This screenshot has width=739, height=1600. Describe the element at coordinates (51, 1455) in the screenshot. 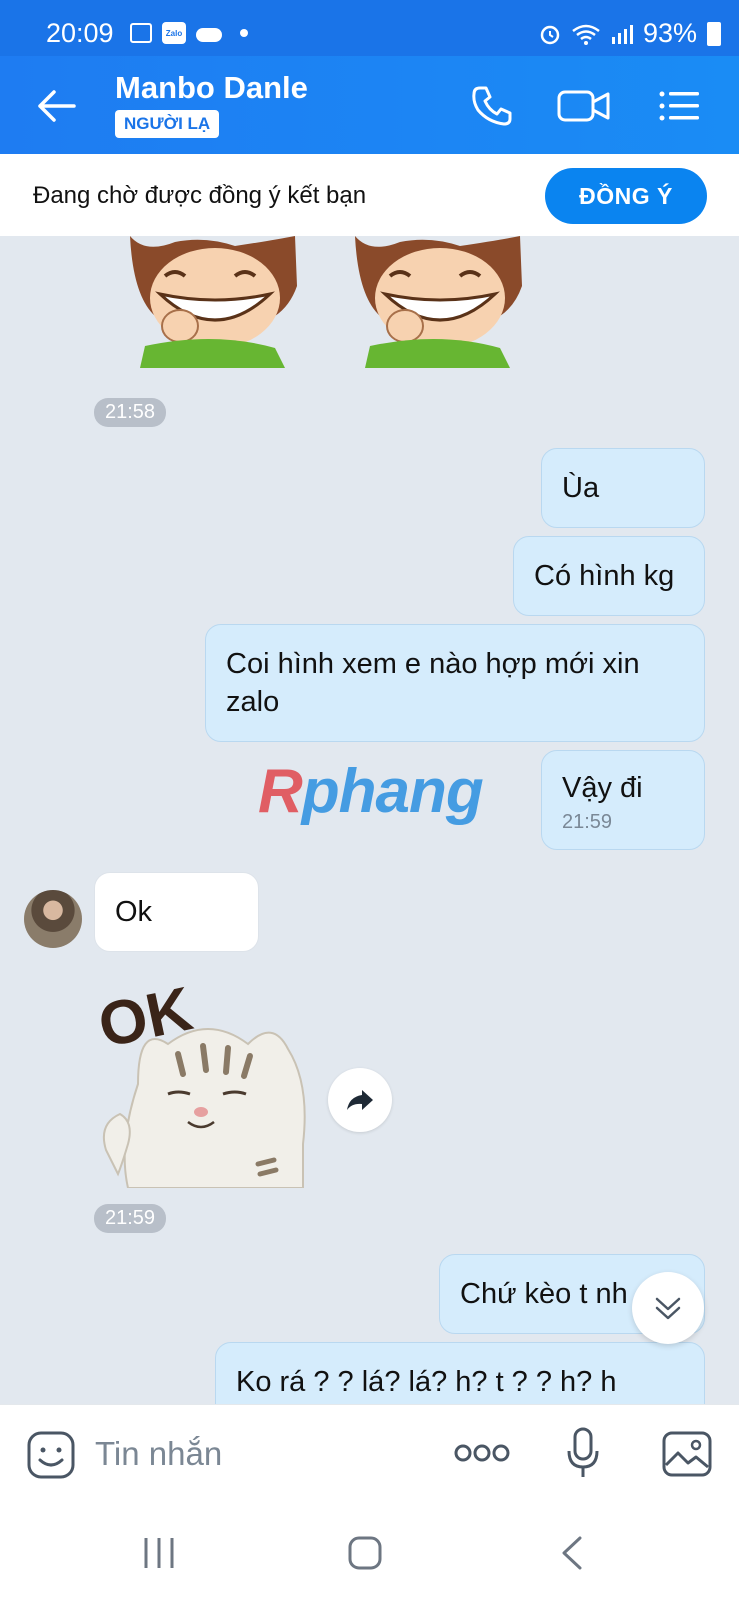

I see `sticker-emoji-icon` at that location.